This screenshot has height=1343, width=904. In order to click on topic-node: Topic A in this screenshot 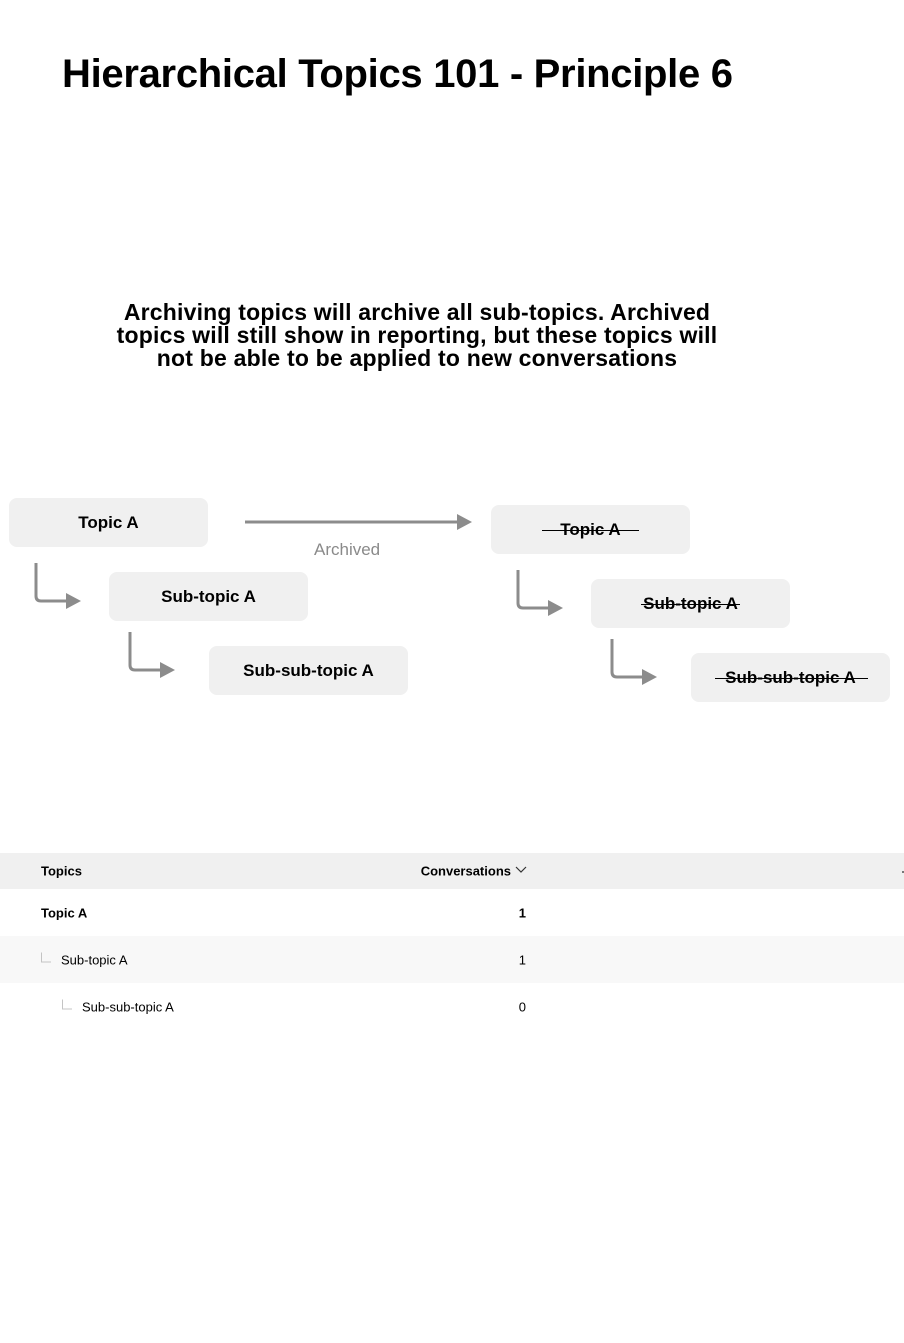, I will do `click(108, 522)`.